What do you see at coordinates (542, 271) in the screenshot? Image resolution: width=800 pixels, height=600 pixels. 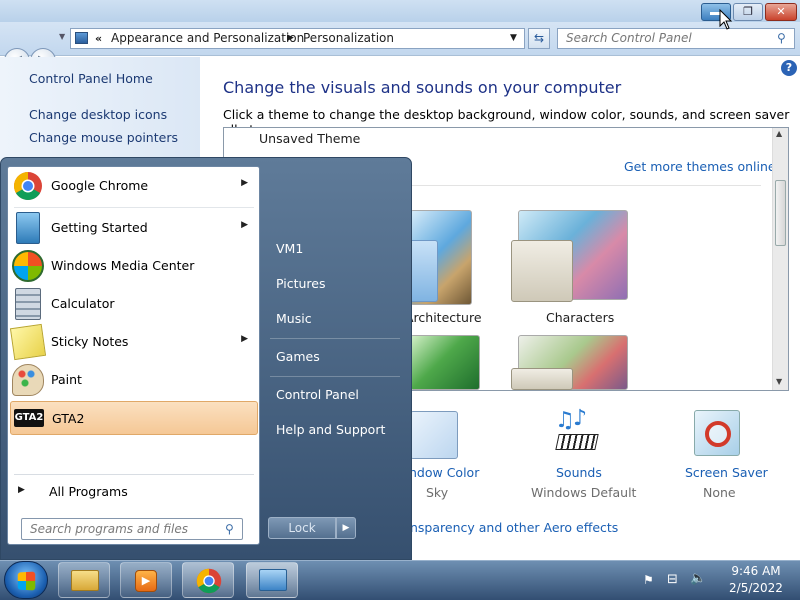 I see `characters-theme-color-swatch` at bounding box center [542, 271].